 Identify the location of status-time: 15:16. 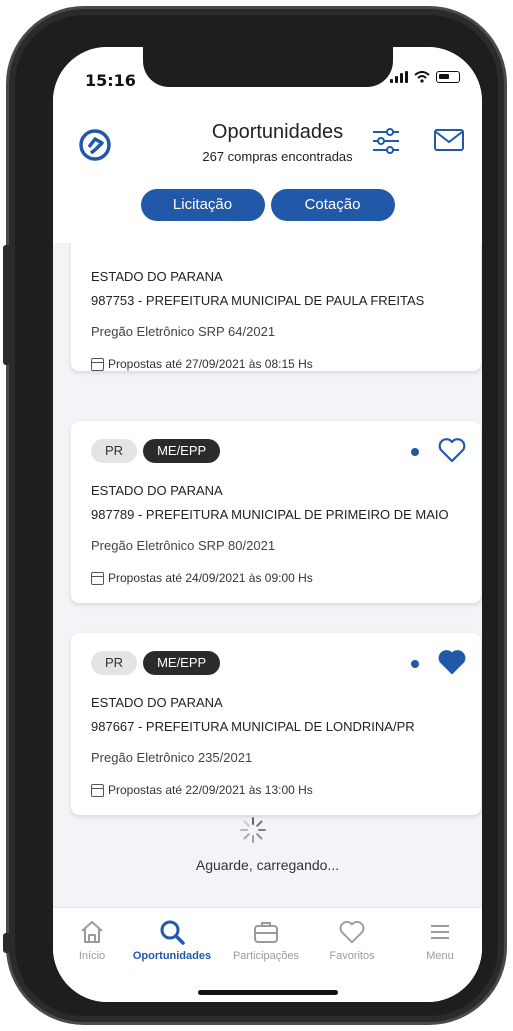
(110, 80).